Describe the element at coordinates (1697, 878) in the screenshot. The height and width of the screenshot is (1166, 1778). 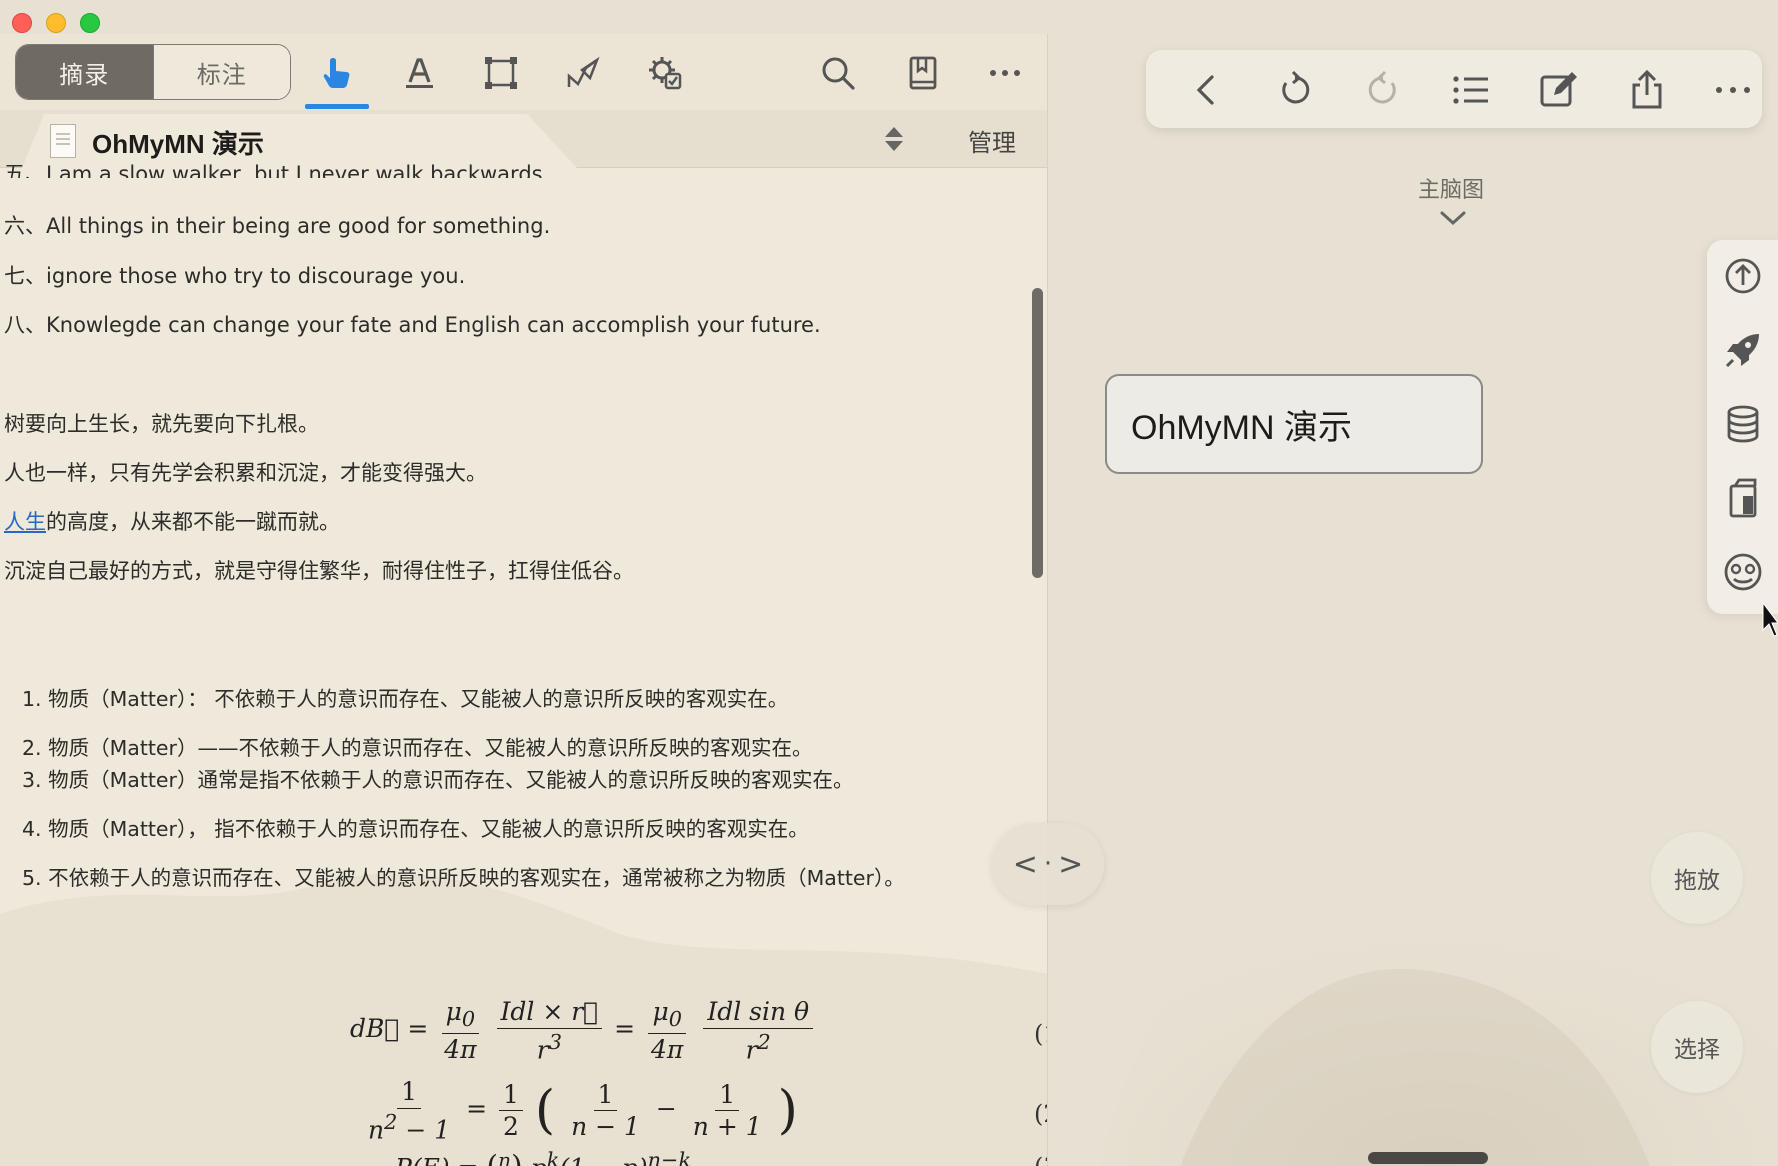
I see `drag-drop-button: 拖放` at that location.